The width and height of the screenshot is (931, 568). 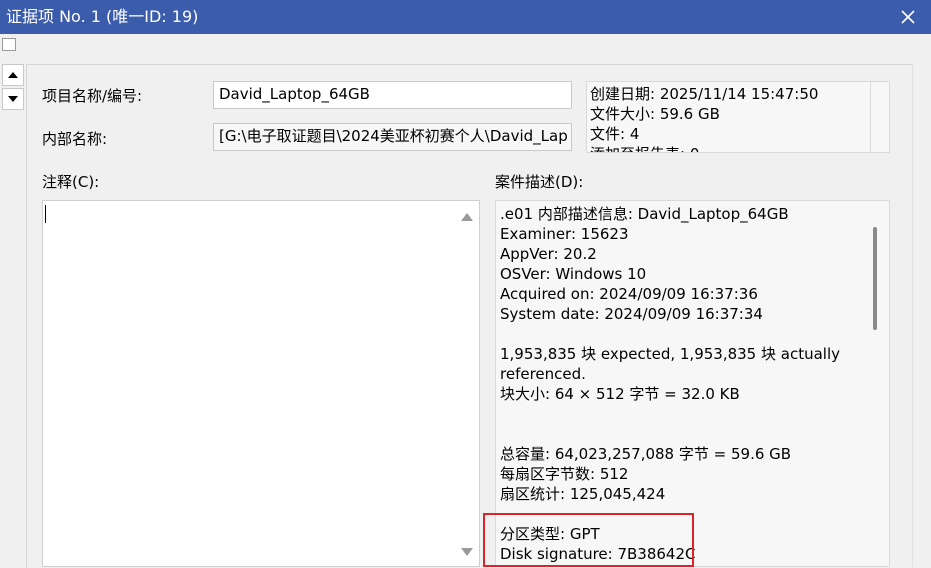 What do you see at coordinates (467, 383) in the screenshot?
I see `notes-scrollbar` at bounding box center [467, 383].